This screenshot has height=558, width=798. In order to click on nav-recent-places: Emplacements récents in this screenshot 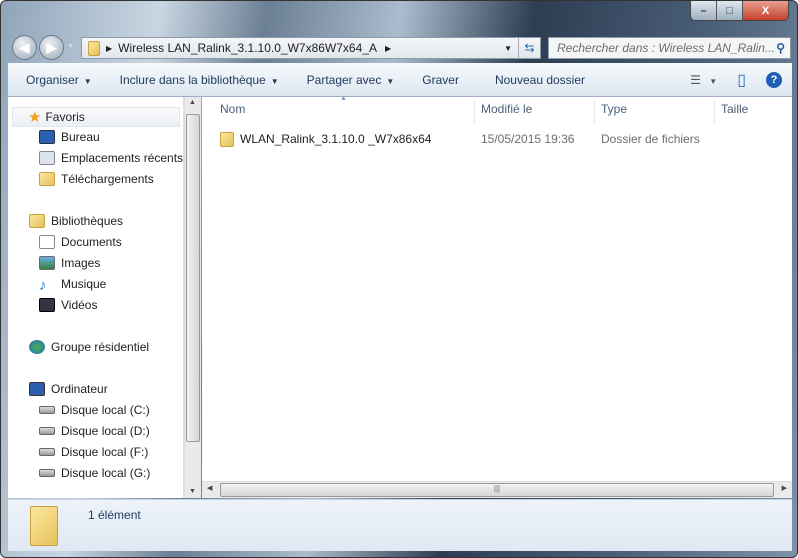, I will do `click(111, 158)`.